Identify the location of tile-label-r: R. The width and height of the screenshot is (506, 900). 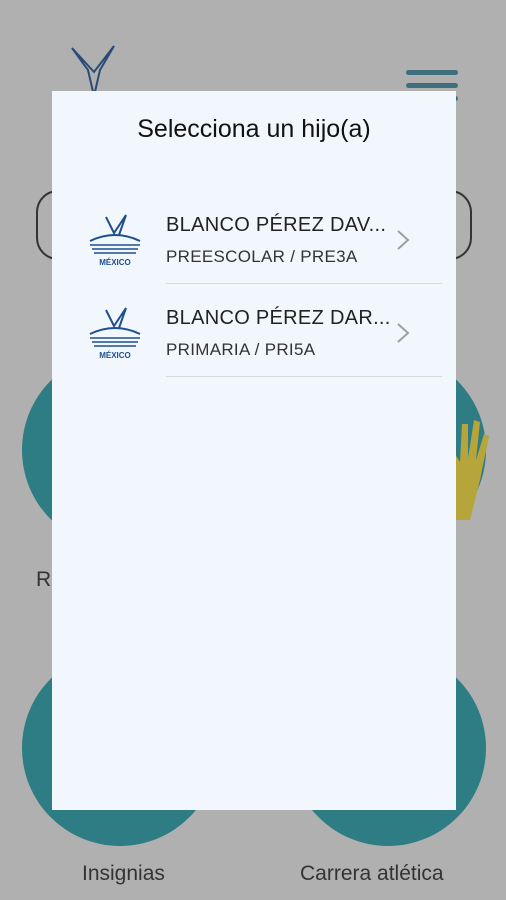
(44, 579).